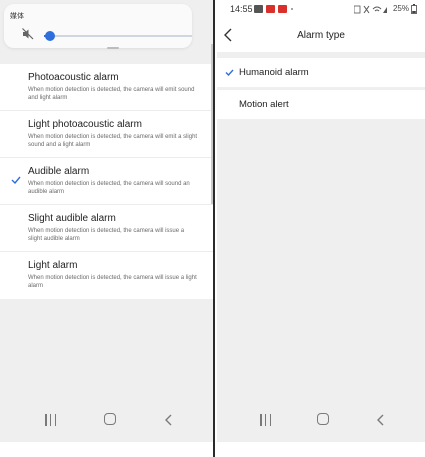  I want to click on speaker-mute-icon, so click(28, 34).